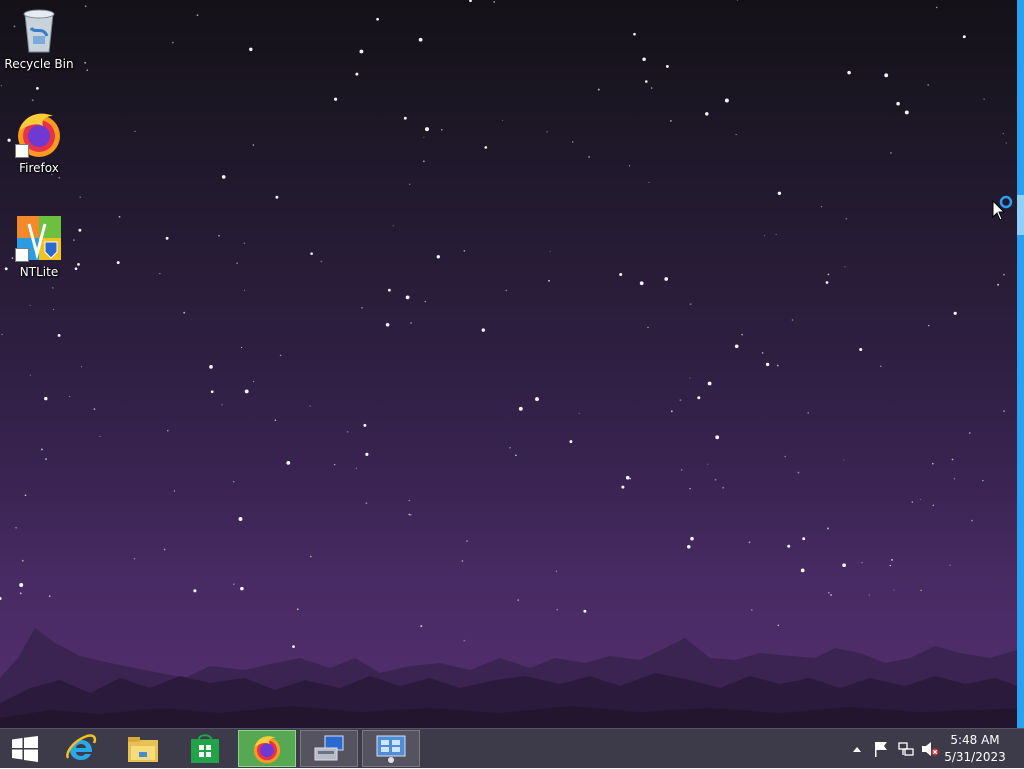  What do you see at coordinates (25, 748) in the screenshot?
I see `start-button` at bounding box center [25, 748].